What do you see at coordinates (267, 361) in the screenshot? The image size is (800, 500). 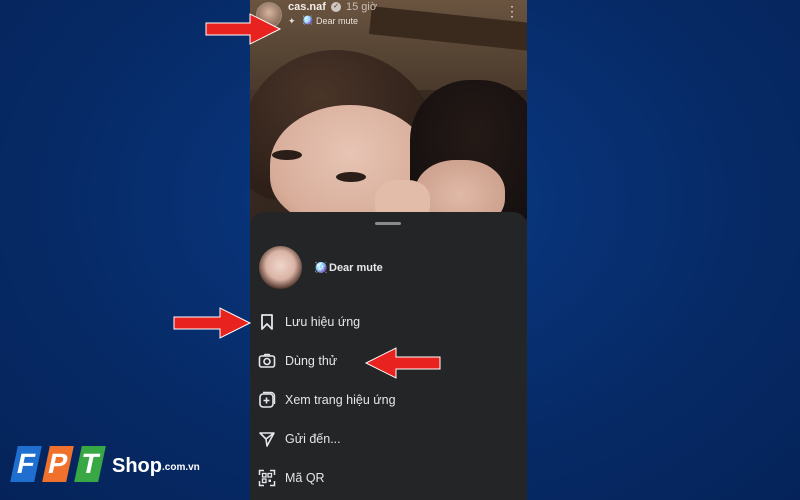 I see `camera-icon` at bounding box center [267, 361].